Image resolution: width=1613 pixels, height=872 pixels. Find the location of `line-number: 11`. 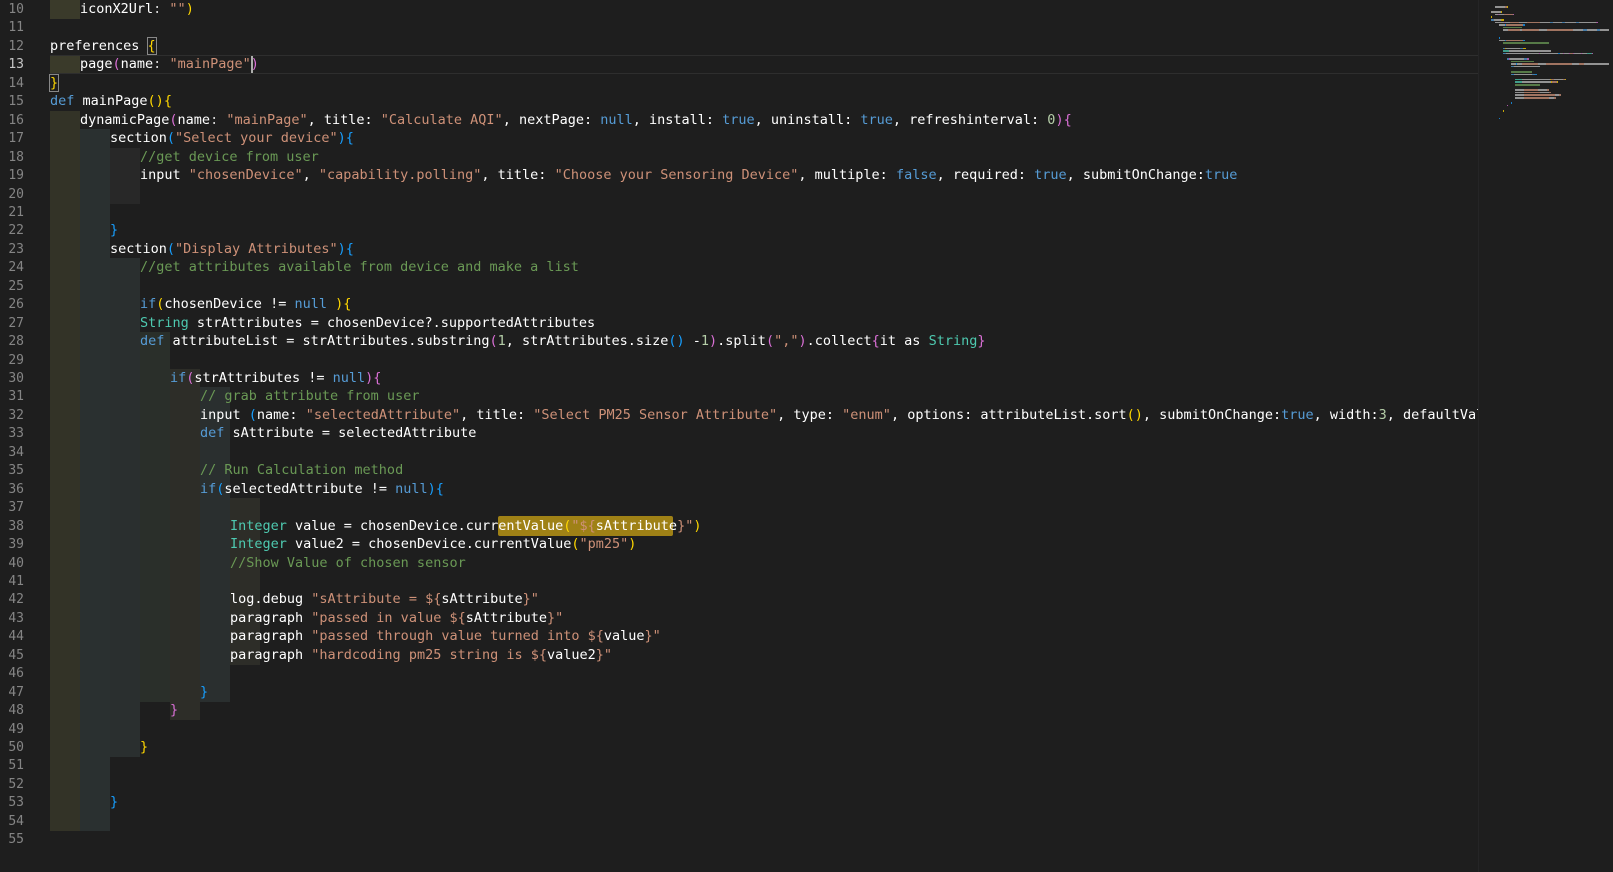

line-number: 11 is located at coordinates (12, 27).